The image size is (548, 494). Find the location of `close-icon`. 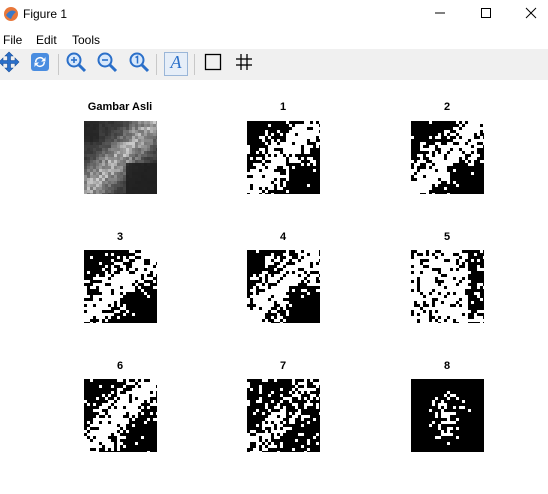

close-icon is located at coordinates (531, 15).